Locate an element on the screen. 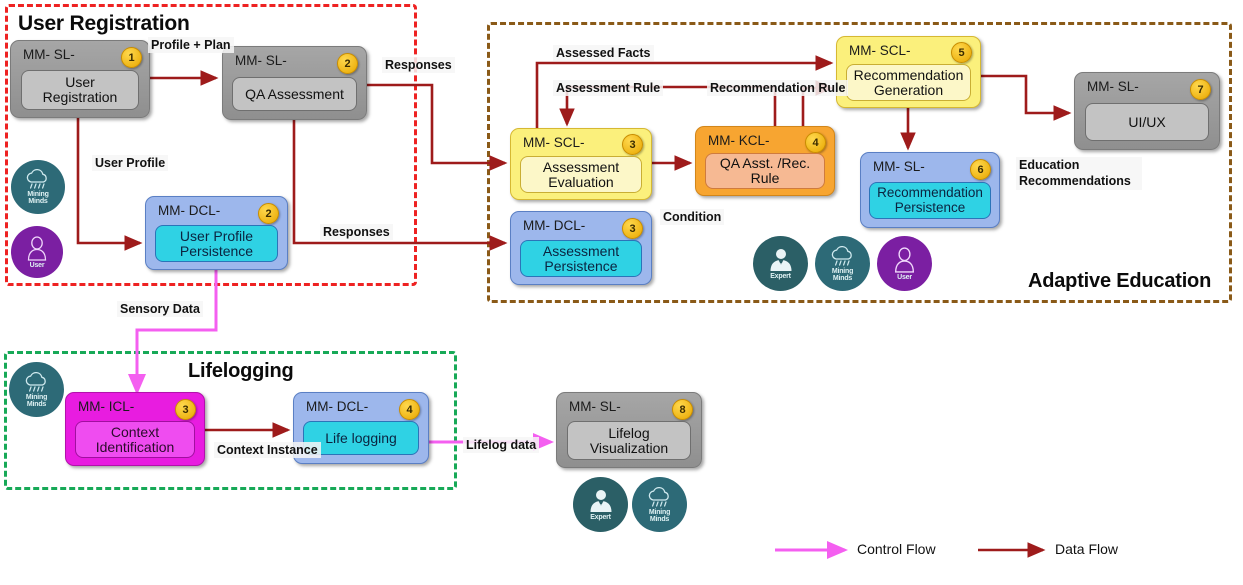  legend-label-data-flow: Data Flow is located at coordinates (1087, 549).